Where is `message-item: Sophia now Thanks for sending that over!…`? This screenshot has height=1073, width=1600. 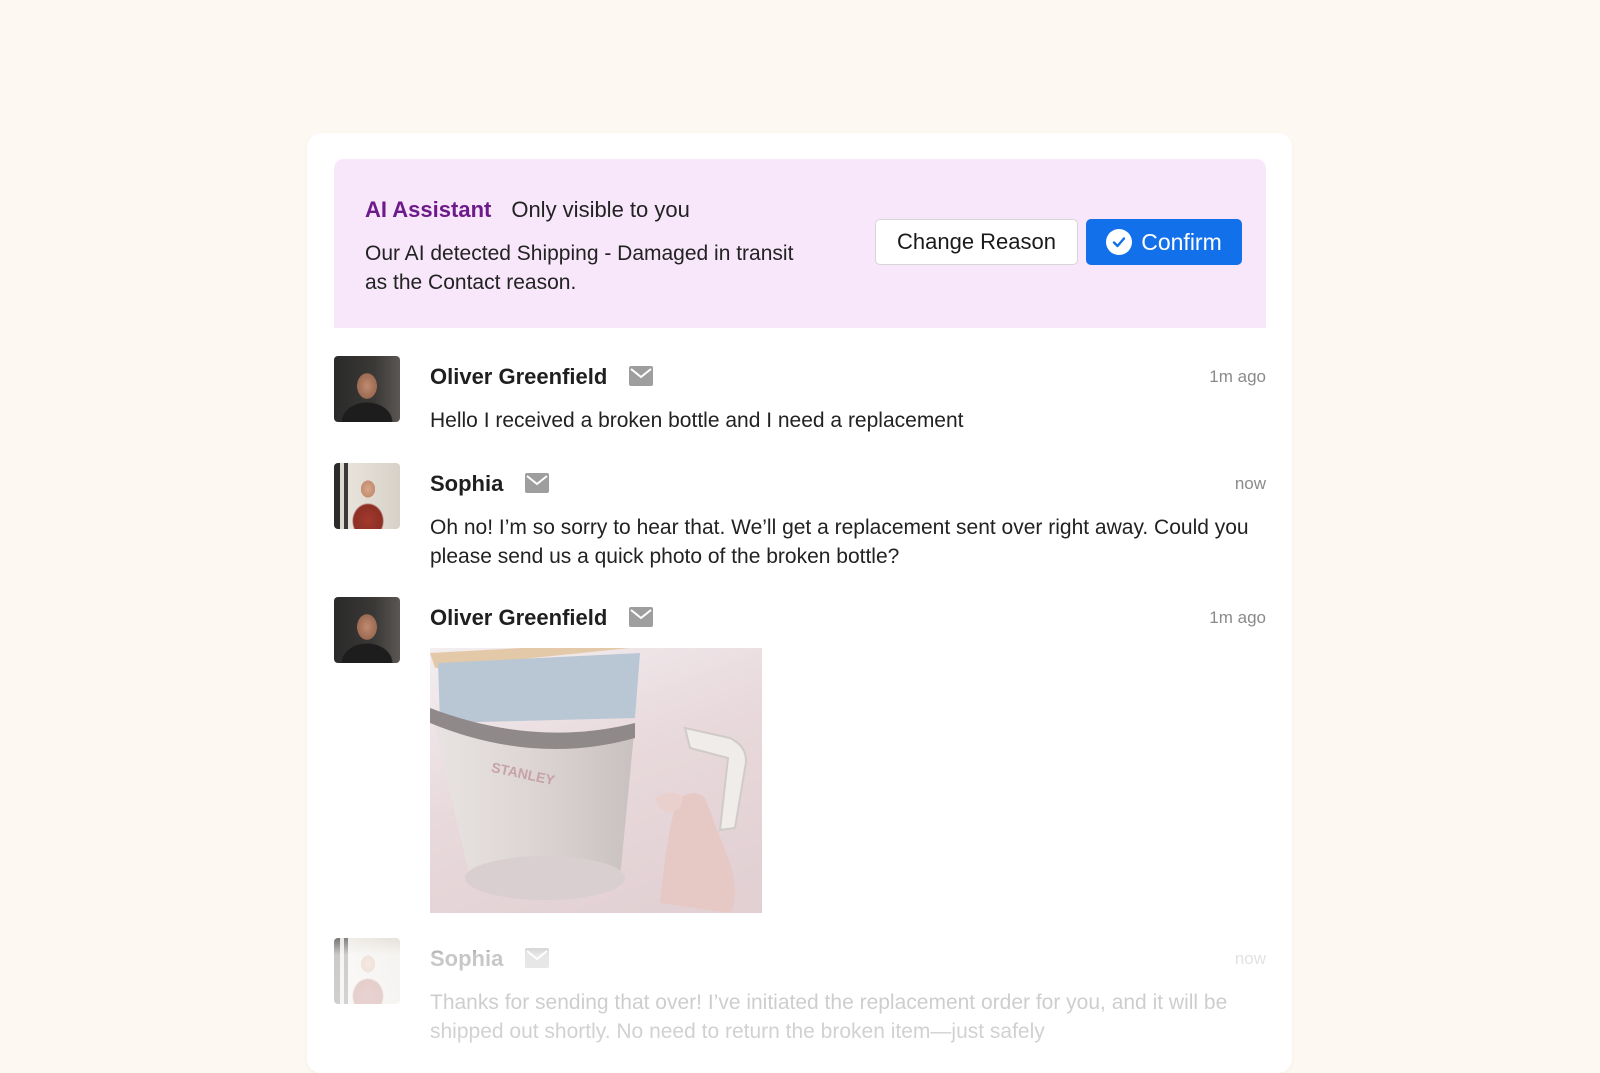
message-item: Sophia now Thanks for sending that over!… is located at coordinates (800, 1003).